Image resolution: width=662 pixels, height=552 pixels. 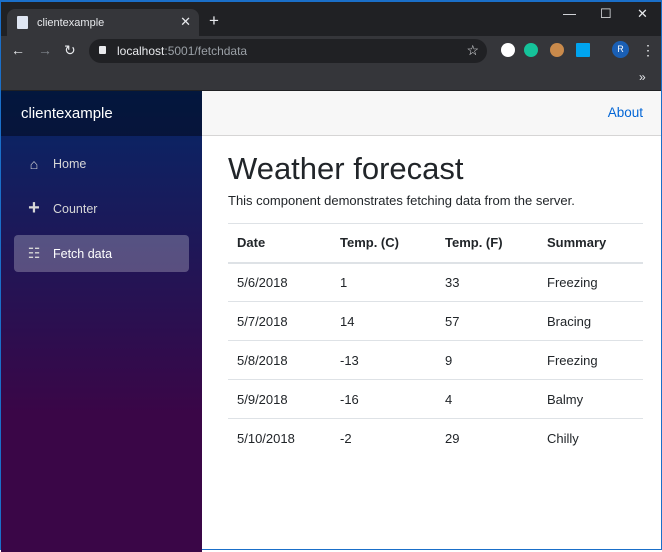 What do you see at coordinates (206, 51) in the screenshot?
I see `url-path: :5001/fetchdata` at bounding box center [206, 51].